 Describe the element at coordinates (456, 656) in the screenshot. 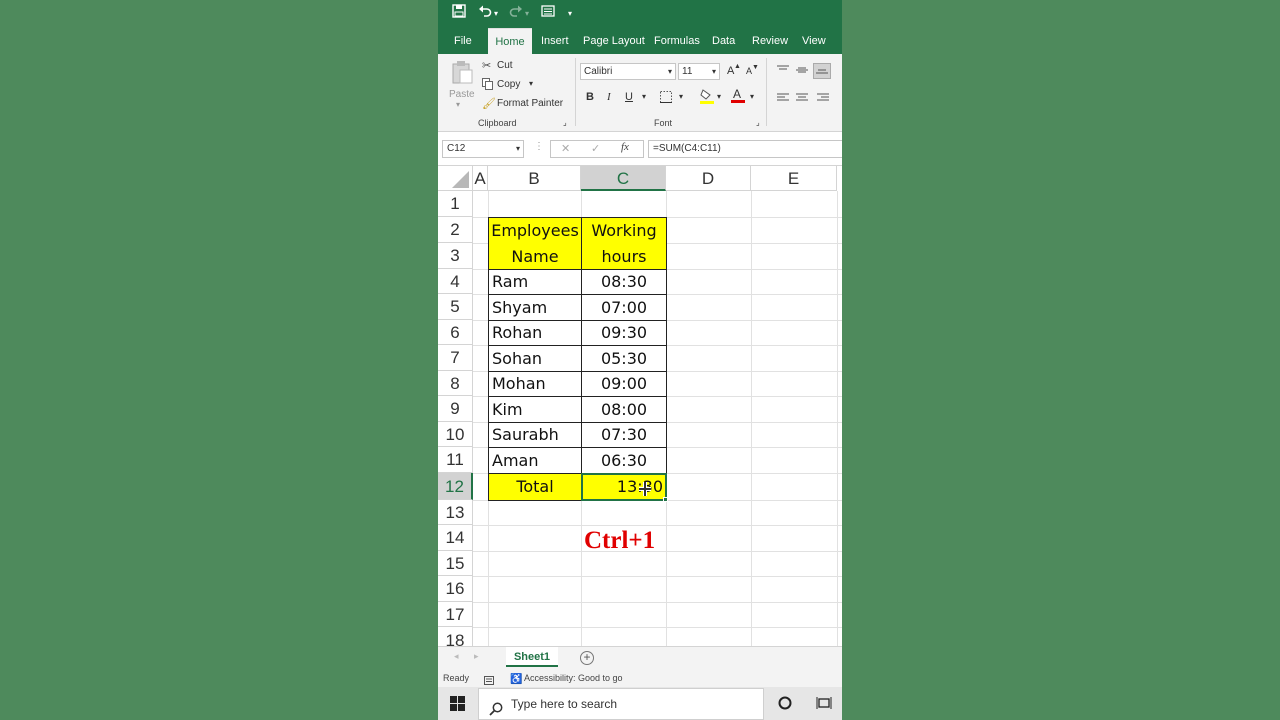

I see `prev-sheet-icon: ◂` at that location.